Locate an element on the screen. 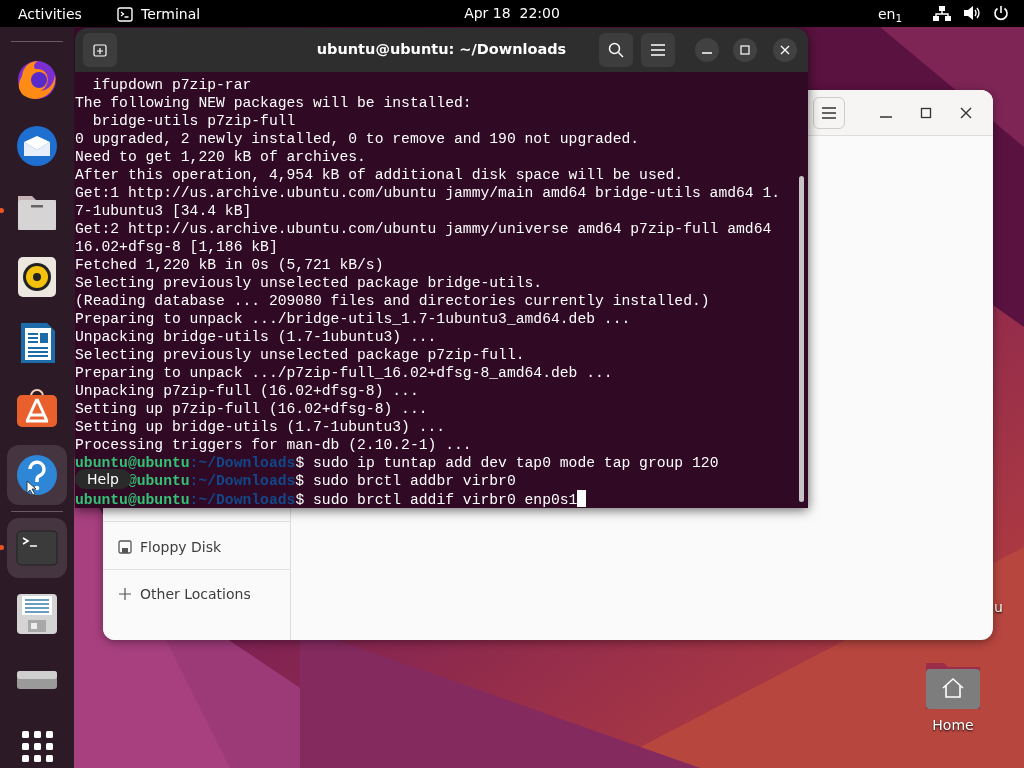  new-tab-button is located at coordinates (100, 50).